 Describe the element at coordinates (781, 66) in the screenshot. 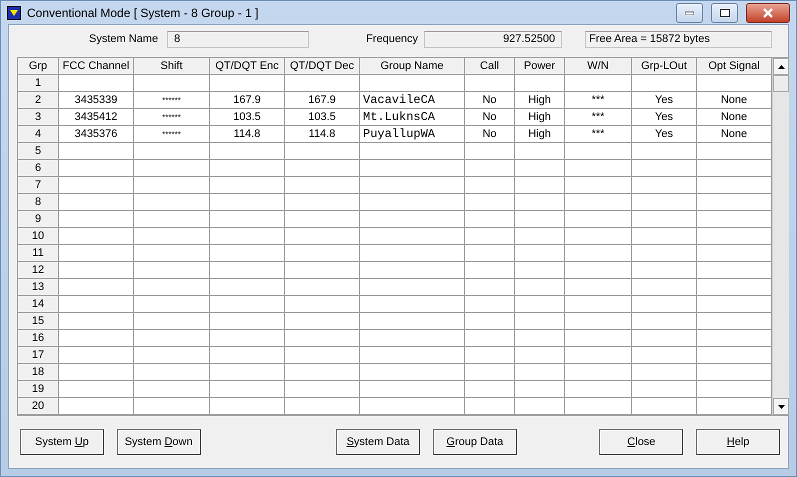

I see `scroll-up-button` at that location.